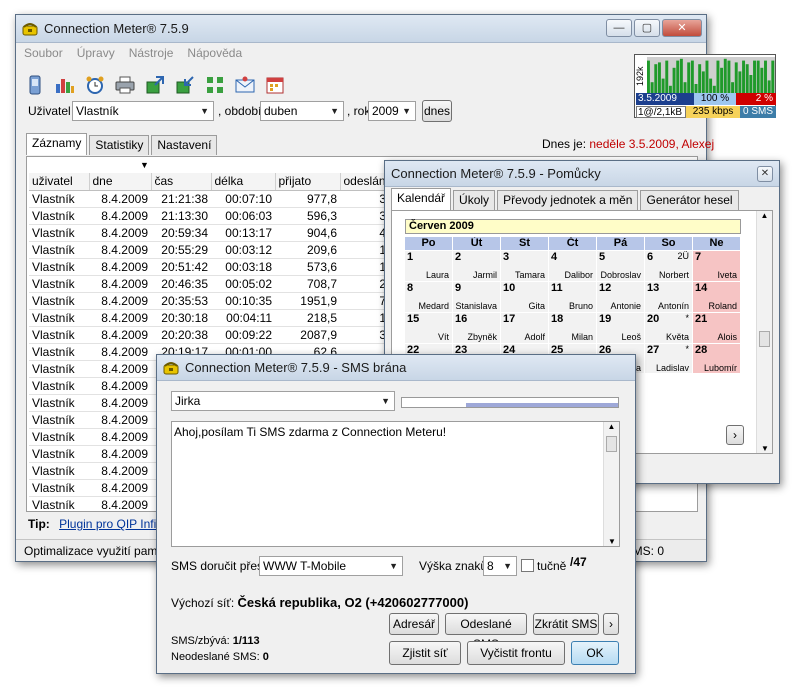  Describe the element at coordinates (437, 111) in the screenshot. I see `today-button: dnes` at that location.